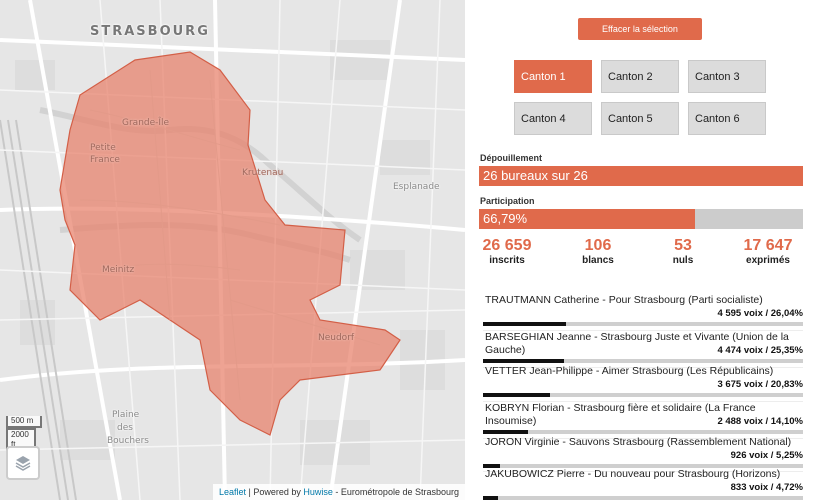 The height and width of the screenshot is (504, 831). Describe the element at coordinates (758, 421) in the screenshot. I see `candidate-votes: 2 488 voix / 14,10%` at that location.